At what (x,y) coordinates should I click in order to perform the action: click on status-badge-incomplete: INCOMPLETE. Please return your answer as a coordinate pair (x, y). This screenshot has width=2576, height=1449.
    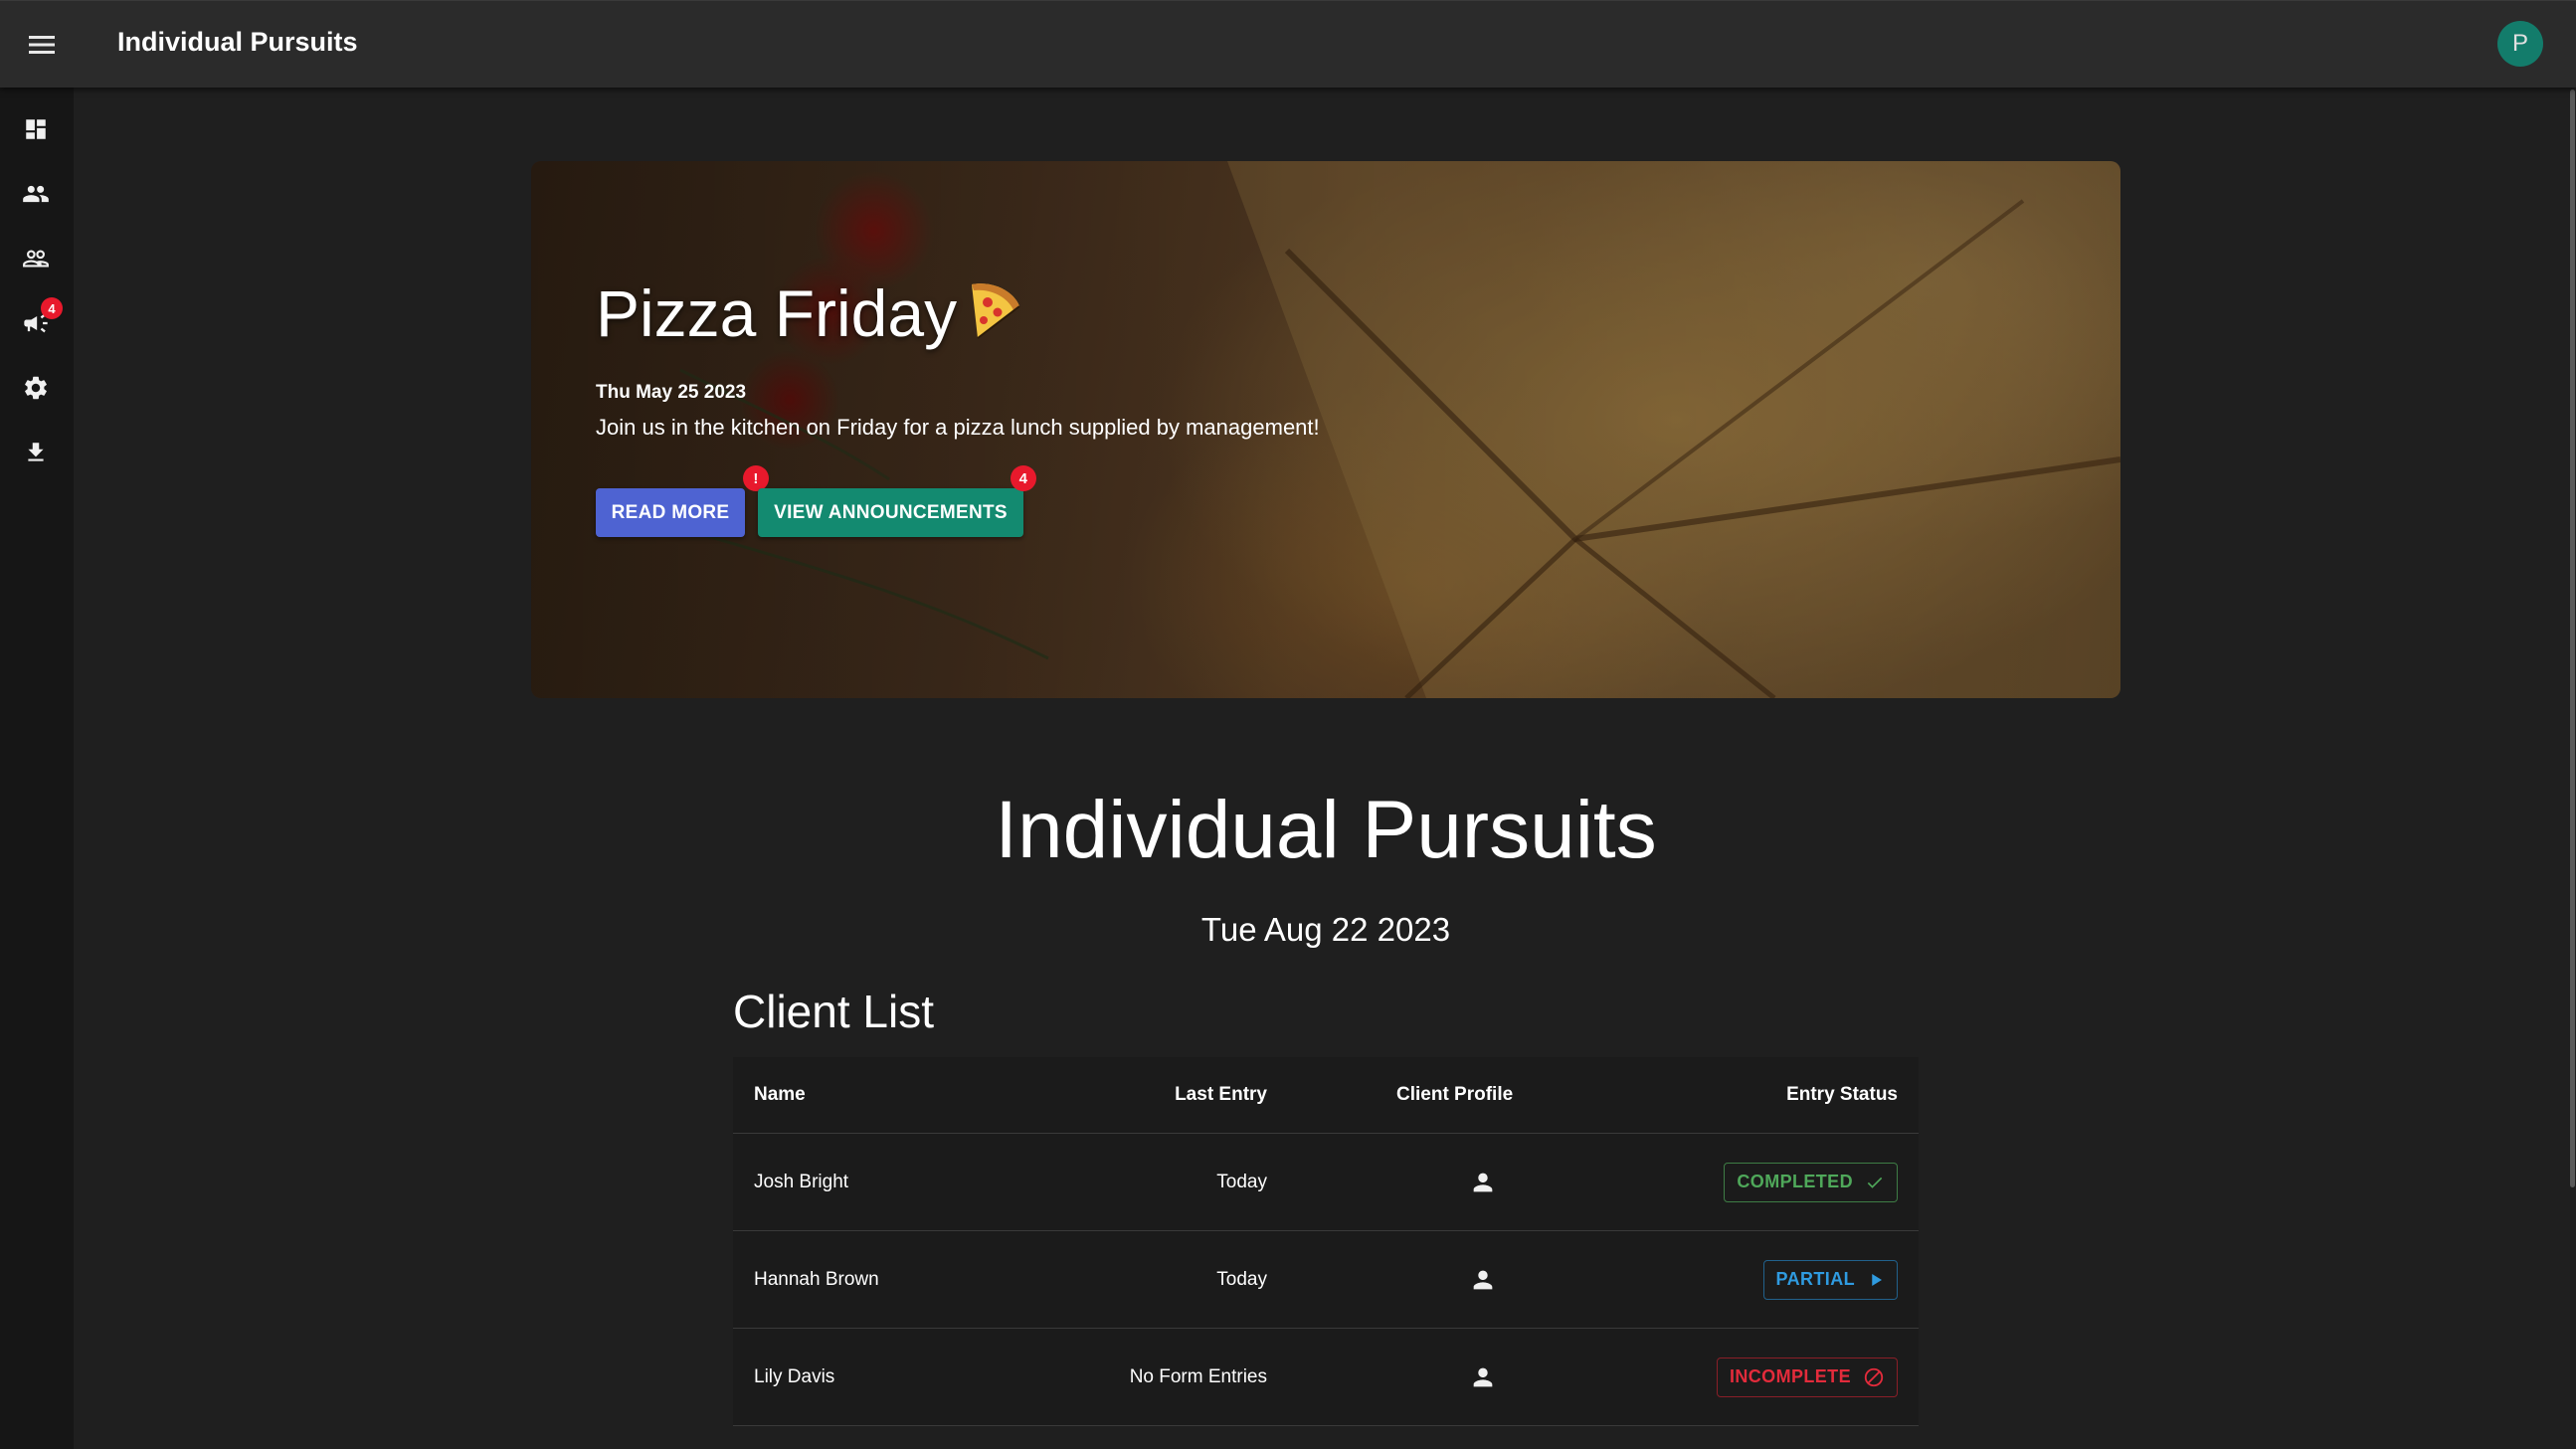
    Looking at the image, I should click on (1807, 1377).